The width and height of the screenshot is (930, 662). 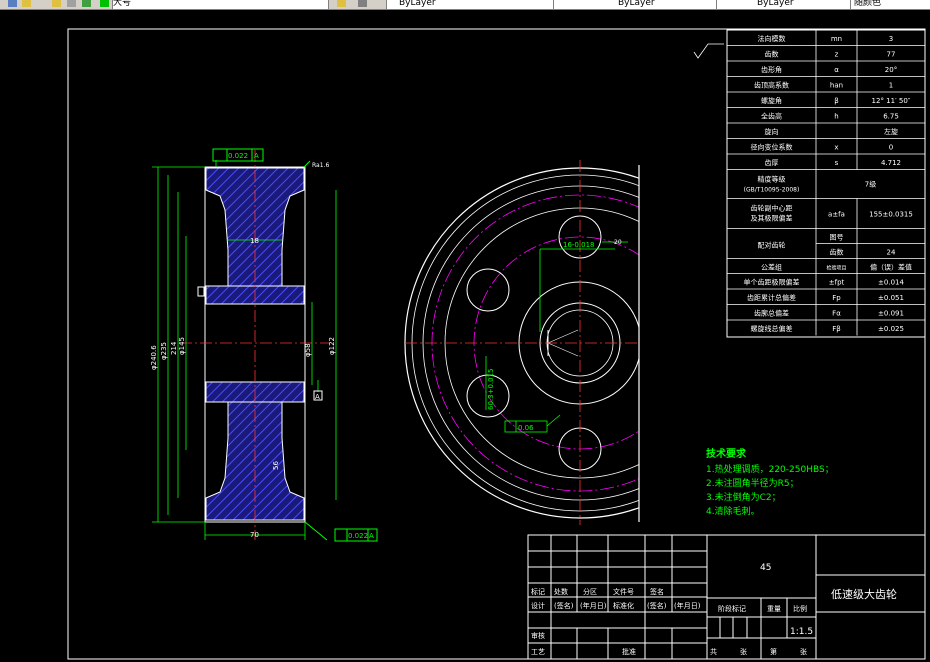 I want to click on bore-length-dim: 56, so click(x=276, y=465).